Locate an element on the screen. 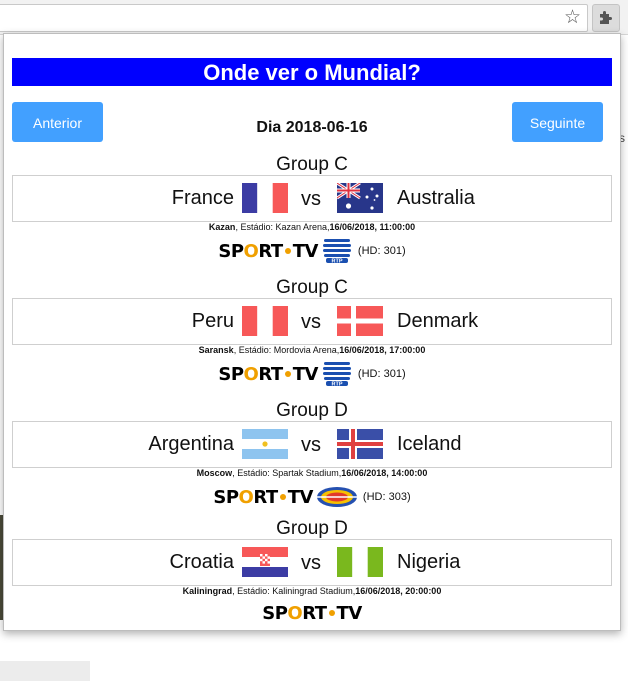  match-row: France vs Australia is located at coordinates (312, 198).